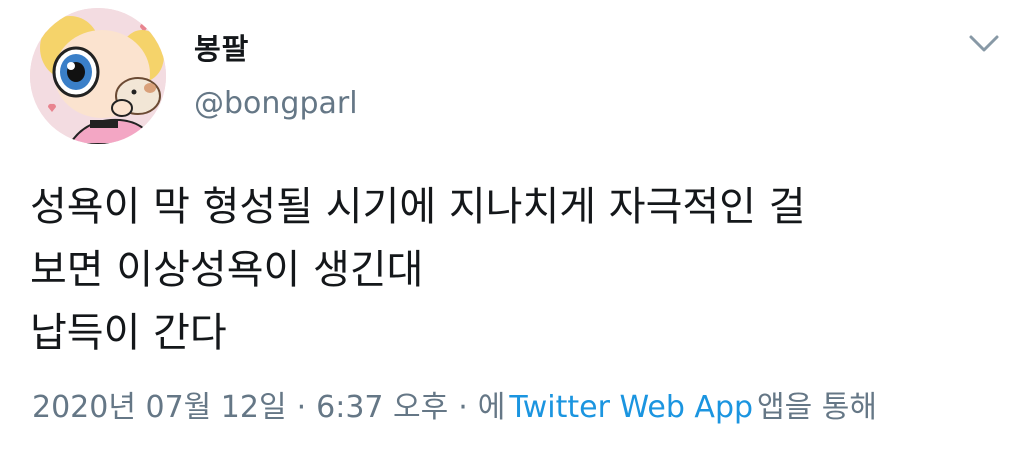 This screenshot has height=450, width=1024. What do you see at coordinates (221, 47) in the screenshot?
I see `display-name: 봉팔` at bounding box center [221, 47].